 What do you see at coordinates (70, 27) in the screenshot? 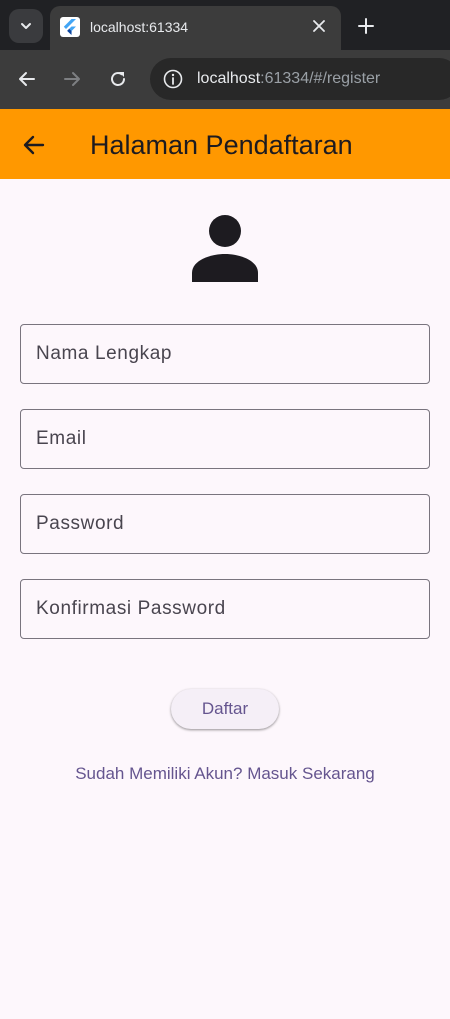
I see `flutter-icon` at bounding box center [70, 27].